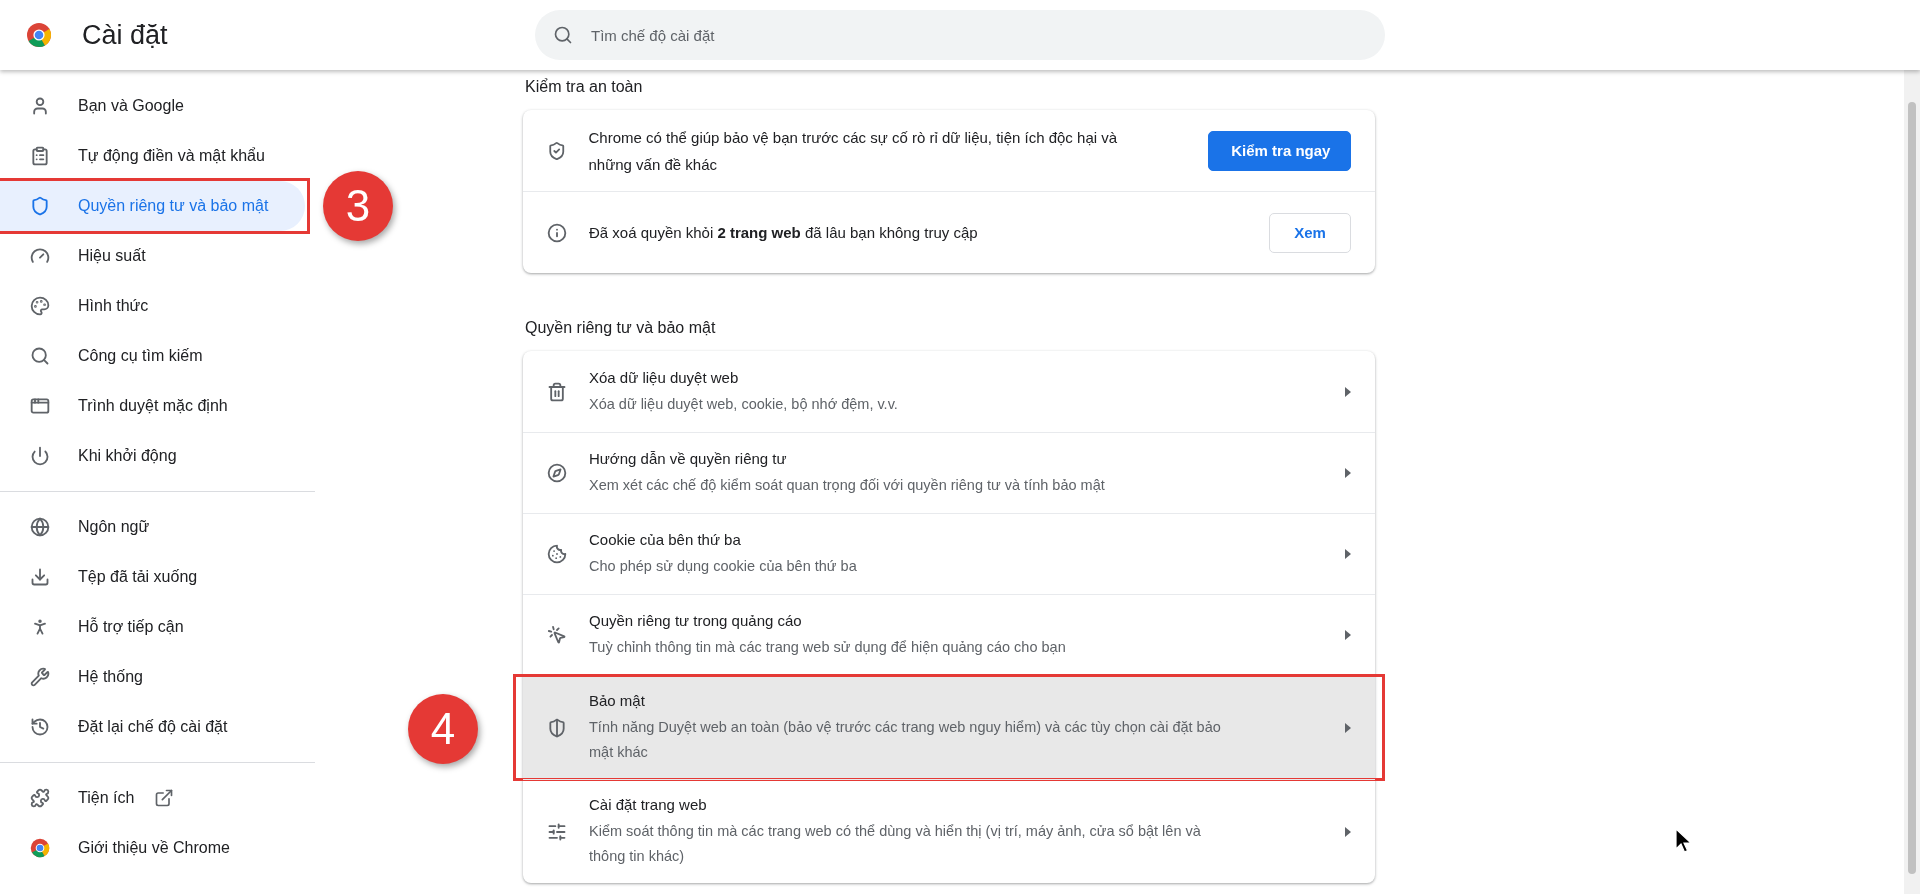 This screenshot has width=1920, height=894. Describe the element at coordinates (152, 798) in the screenshot. I see `sidebar-item: Tiện ích` at that location.